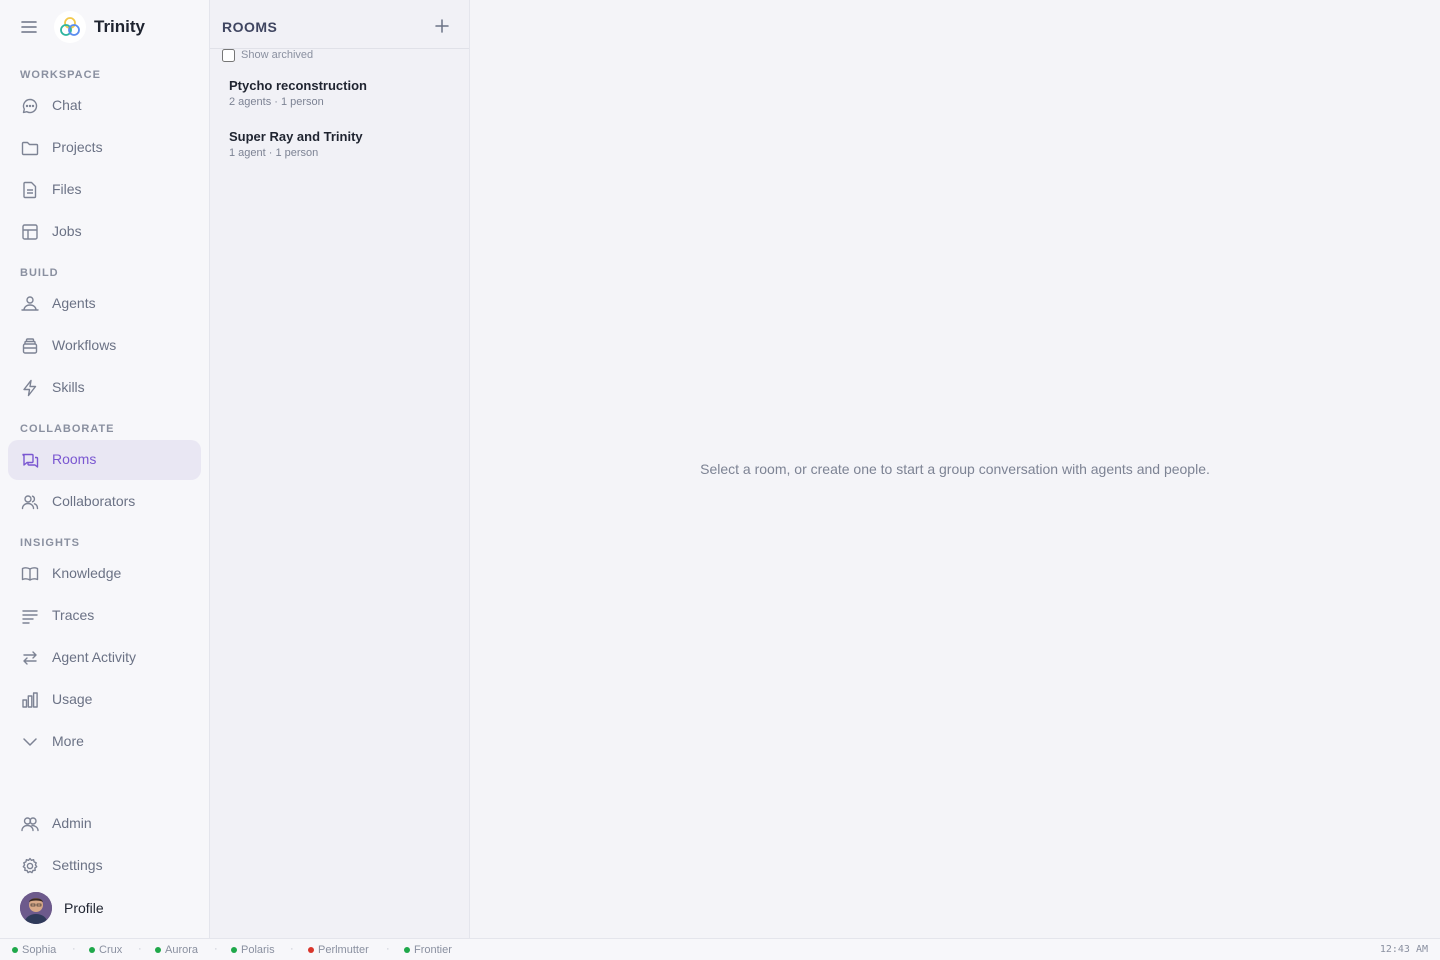 This screenshot has height=960, width=1440. What do you see at coordinates (104, 388) in the screenshot?
I see `sidebar-item-skills: Skills` at bounding box center [104, 388].